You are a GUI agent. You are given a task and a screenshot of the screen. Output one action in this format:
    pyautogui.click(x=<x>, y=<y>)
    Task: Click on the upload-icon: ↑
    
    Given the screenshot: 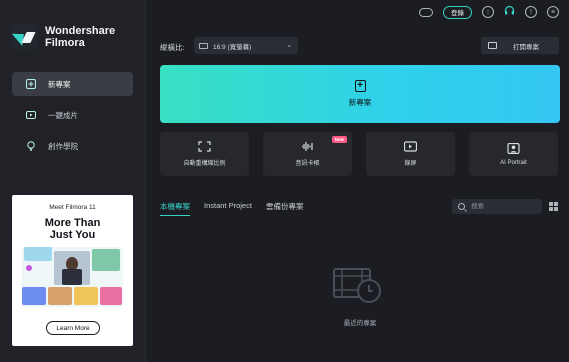 What is the action you would take?
    pyautogui.click(x=488, y=12)
    